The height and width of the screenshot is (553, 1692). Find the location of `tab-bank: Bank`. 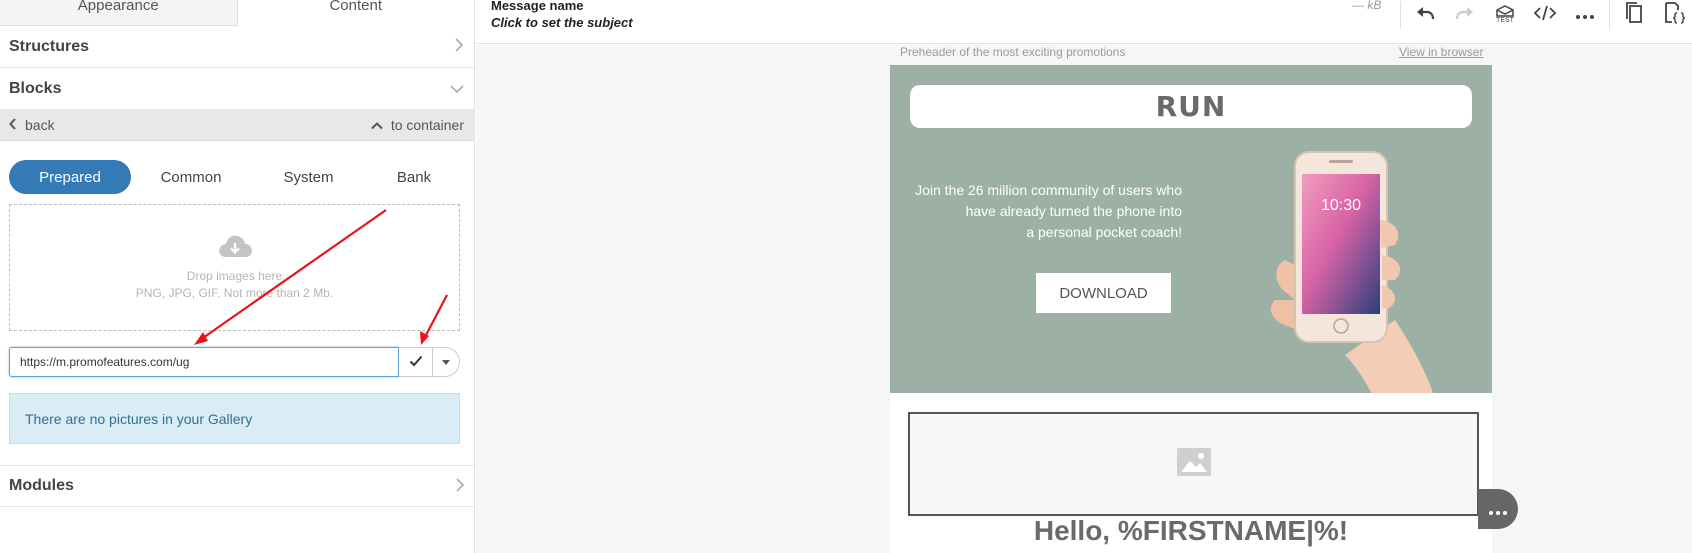

tab-bank: Bank is located at coordinates (414, 177).